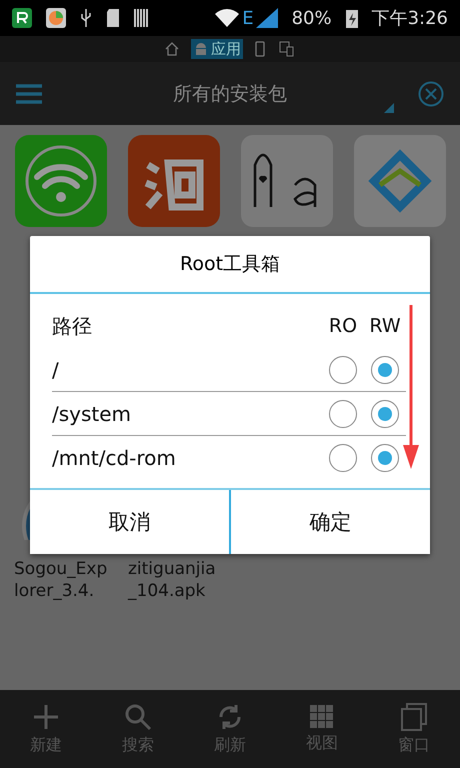 The image size is (460, 768). What do you see at coordinates (114, 458) in the screenshot?
I see `mount-path: /mnt/cd-rom` at bounding box center [114, 458].